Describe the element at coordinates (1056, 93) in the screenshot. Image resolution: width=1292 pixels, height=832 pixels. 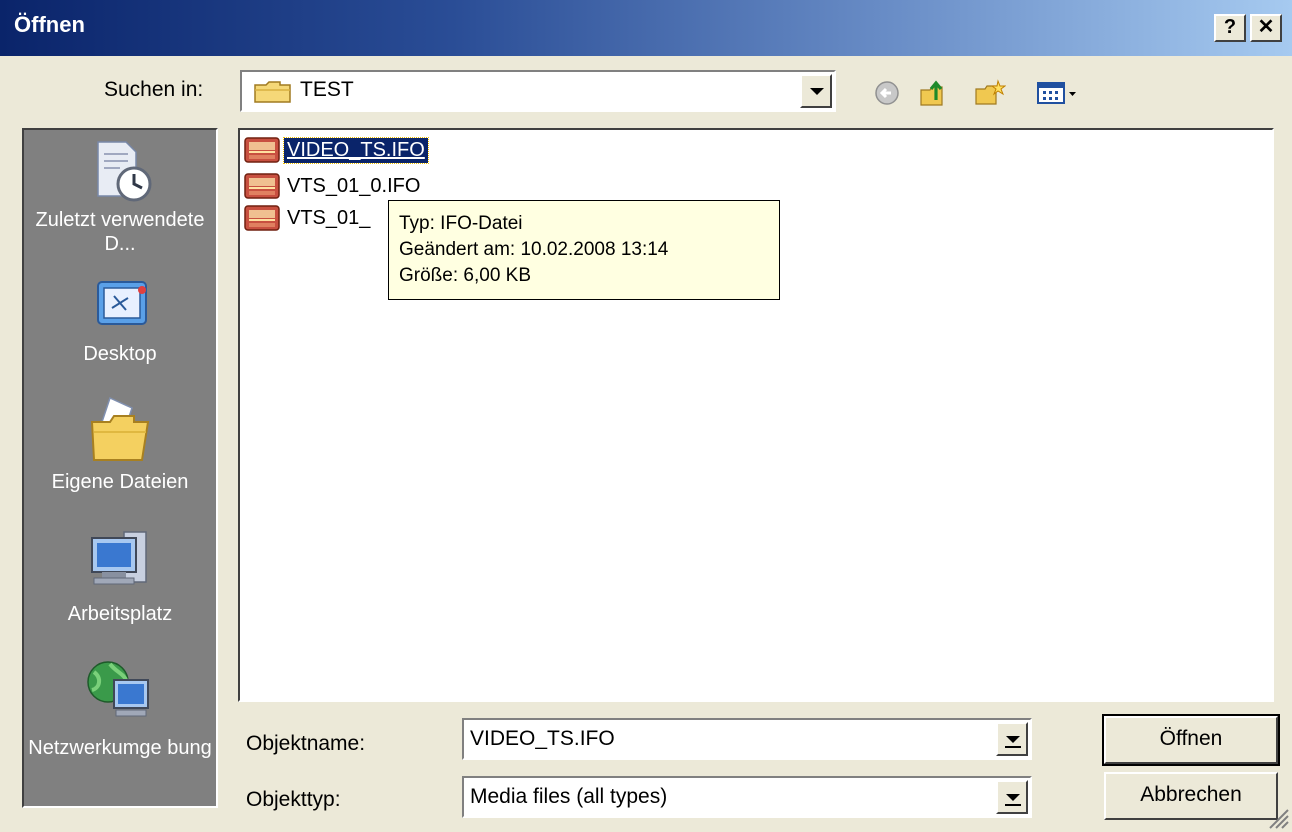
I see `views-menu-icon` at that location.